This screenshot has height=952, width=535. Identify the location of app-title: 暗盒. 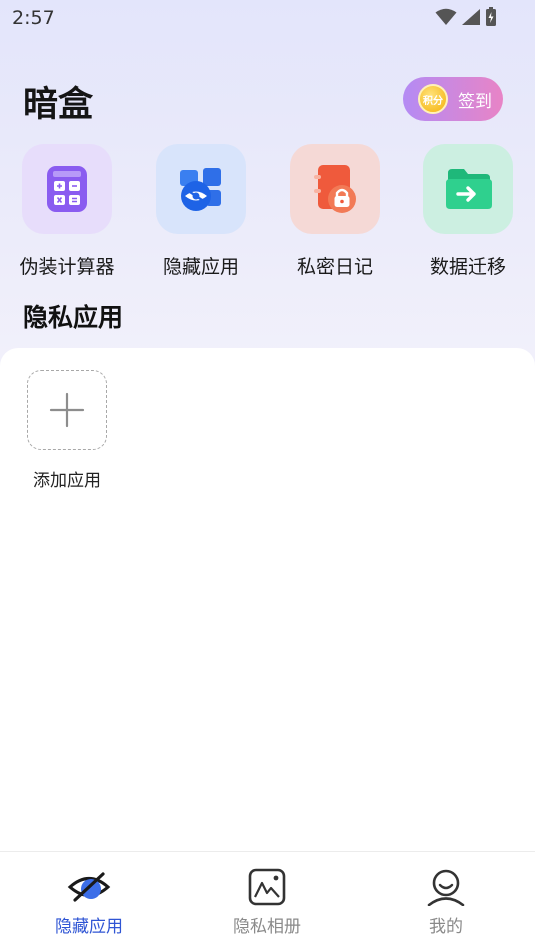
(58, 105).